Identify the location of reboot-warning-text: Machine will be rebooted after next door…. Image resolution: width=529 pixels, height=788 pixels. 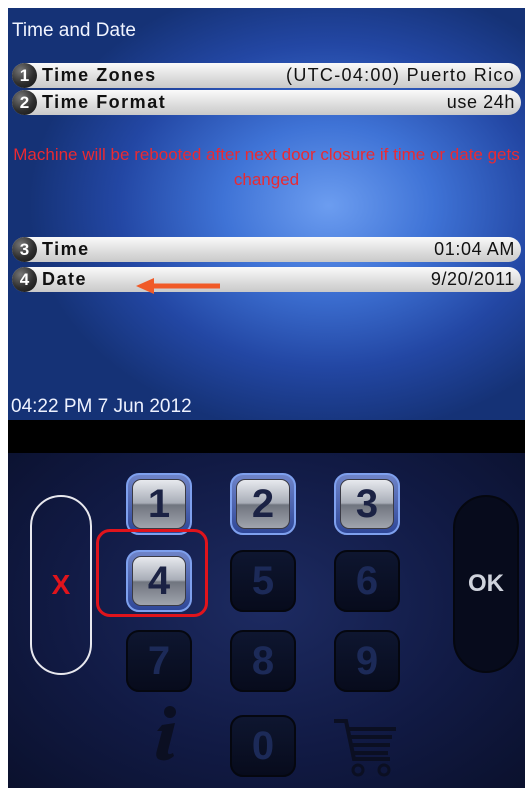
(266, 167).